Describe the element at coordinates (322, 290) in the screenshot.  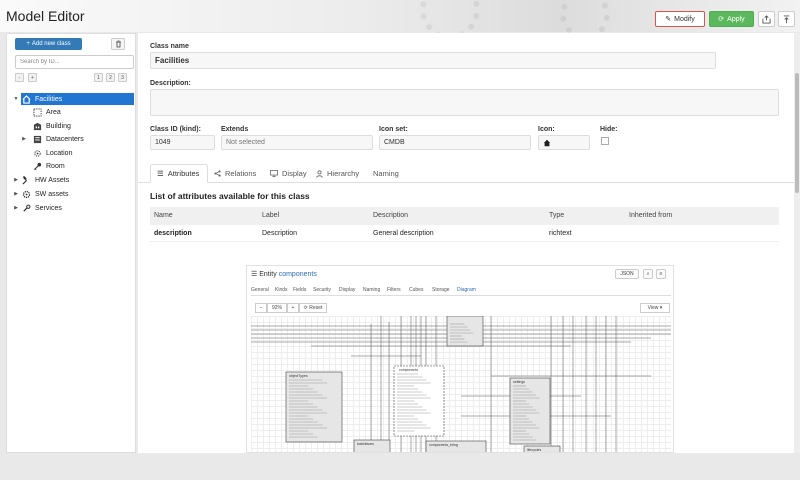
I see `diagram-tab: Security` at that location.